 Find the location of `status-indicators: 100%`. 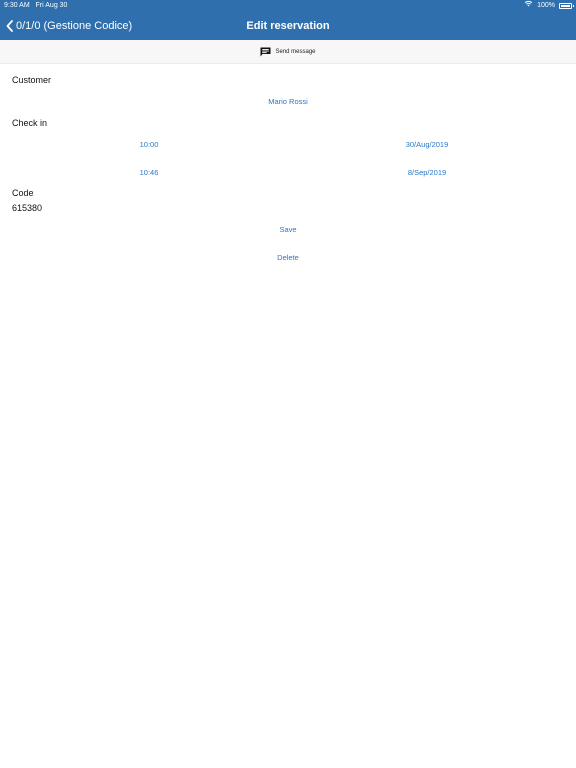

status-indicators: 100% is located at coordinates (549, 6).